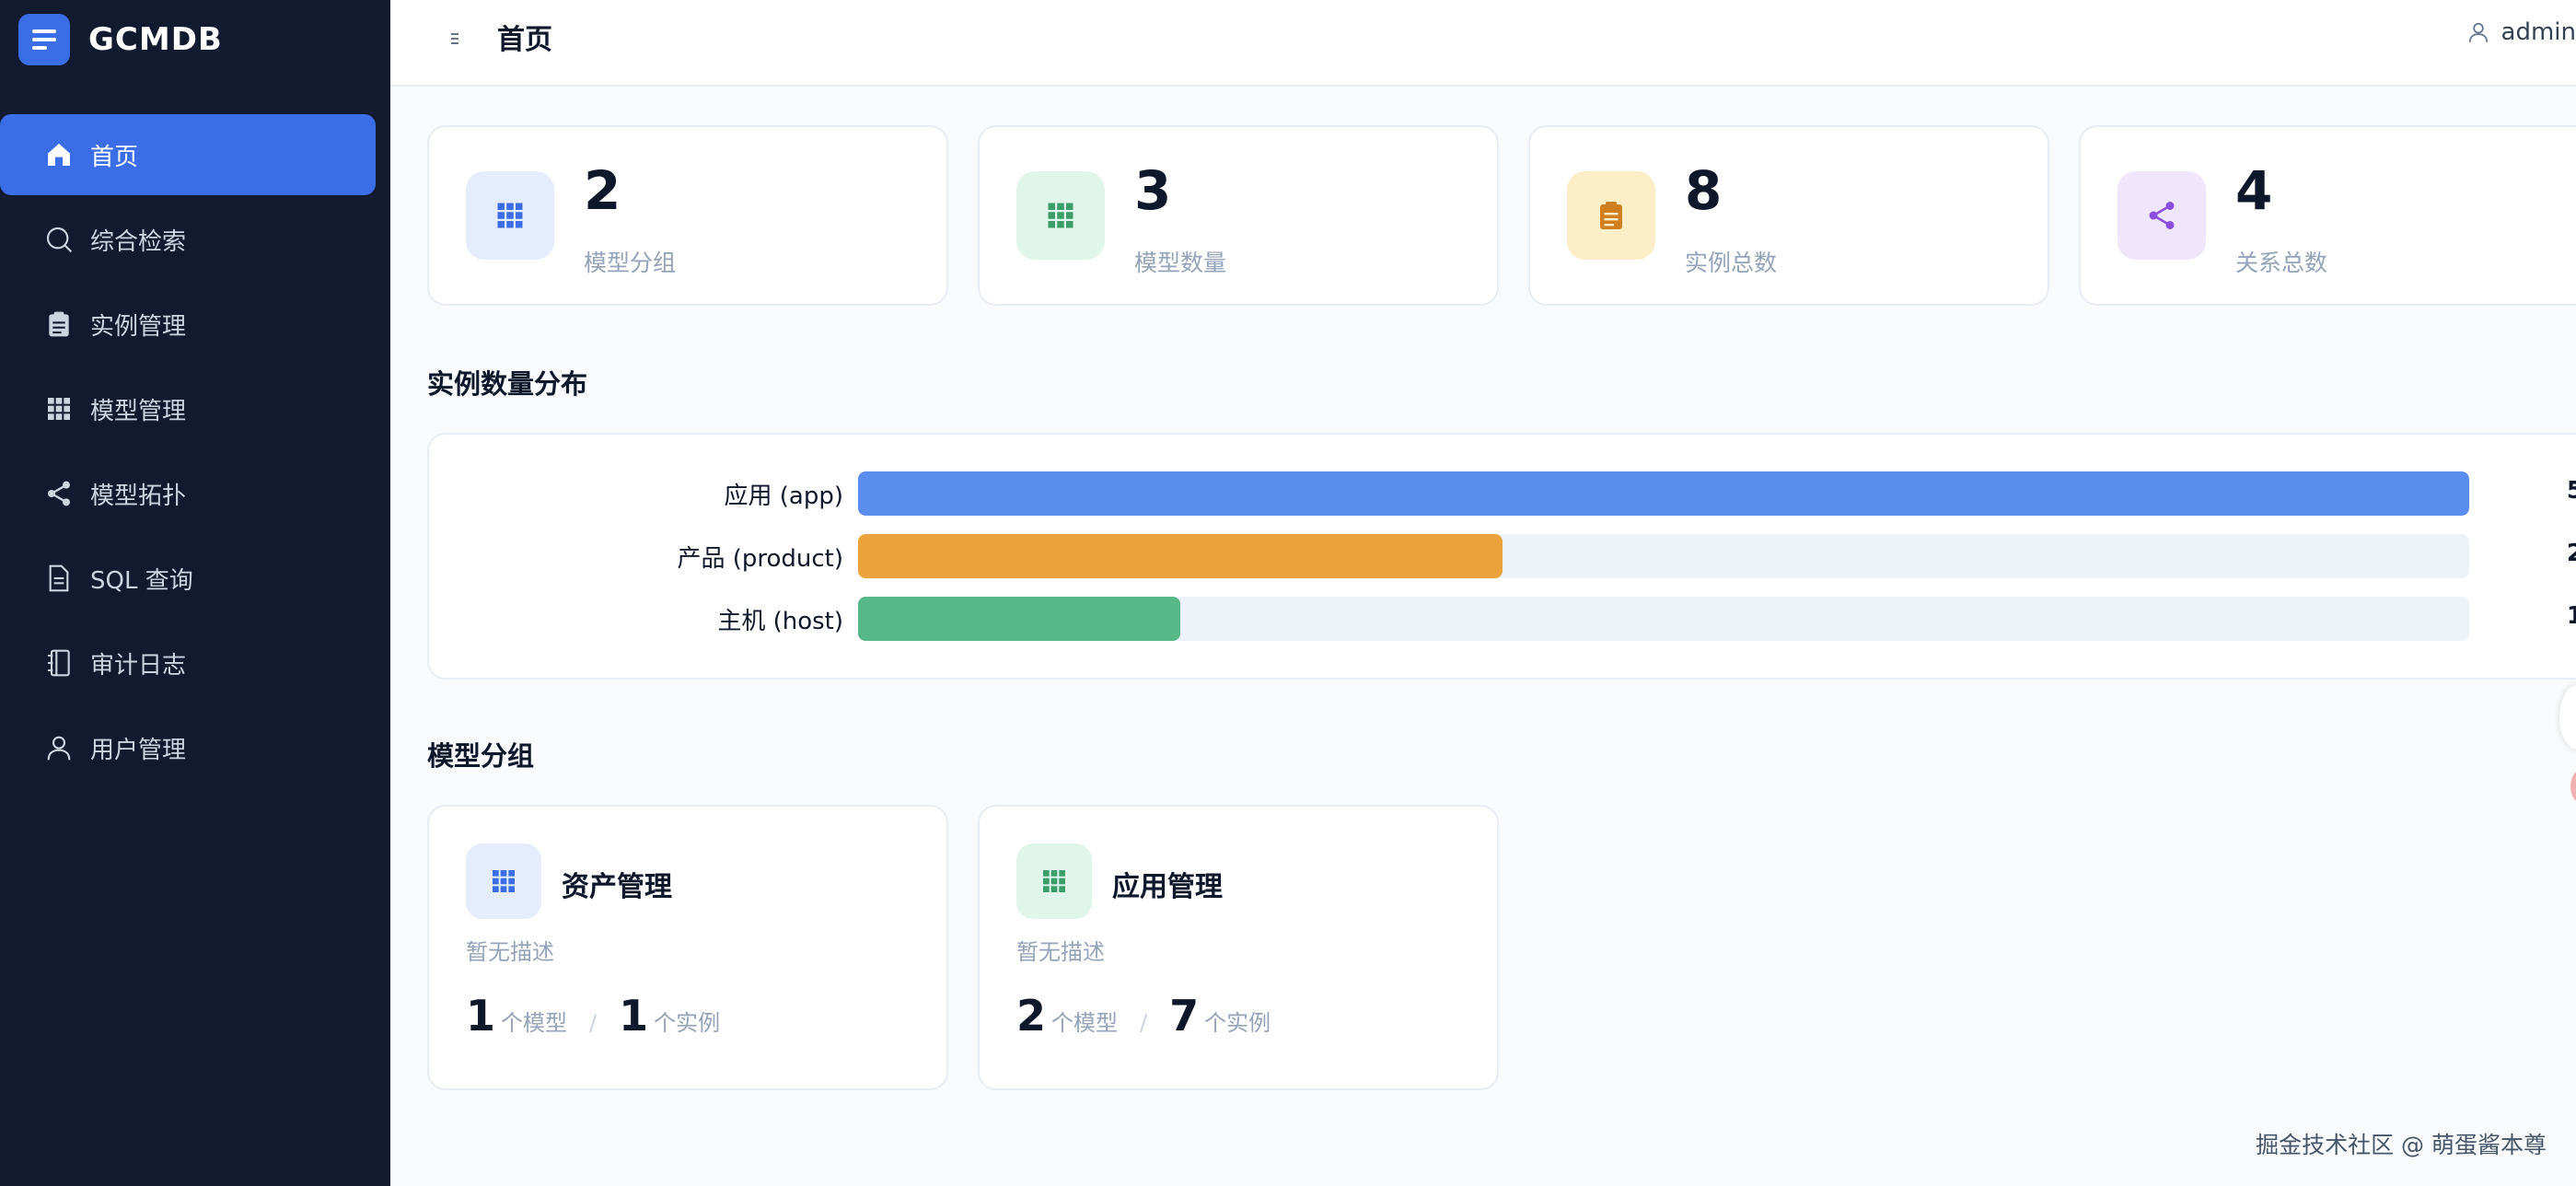  What do you see at coordinates (138, 242) in the screenshot?
I see `sidebar-item-label: 综合检索` at bounding box center [138, 242].